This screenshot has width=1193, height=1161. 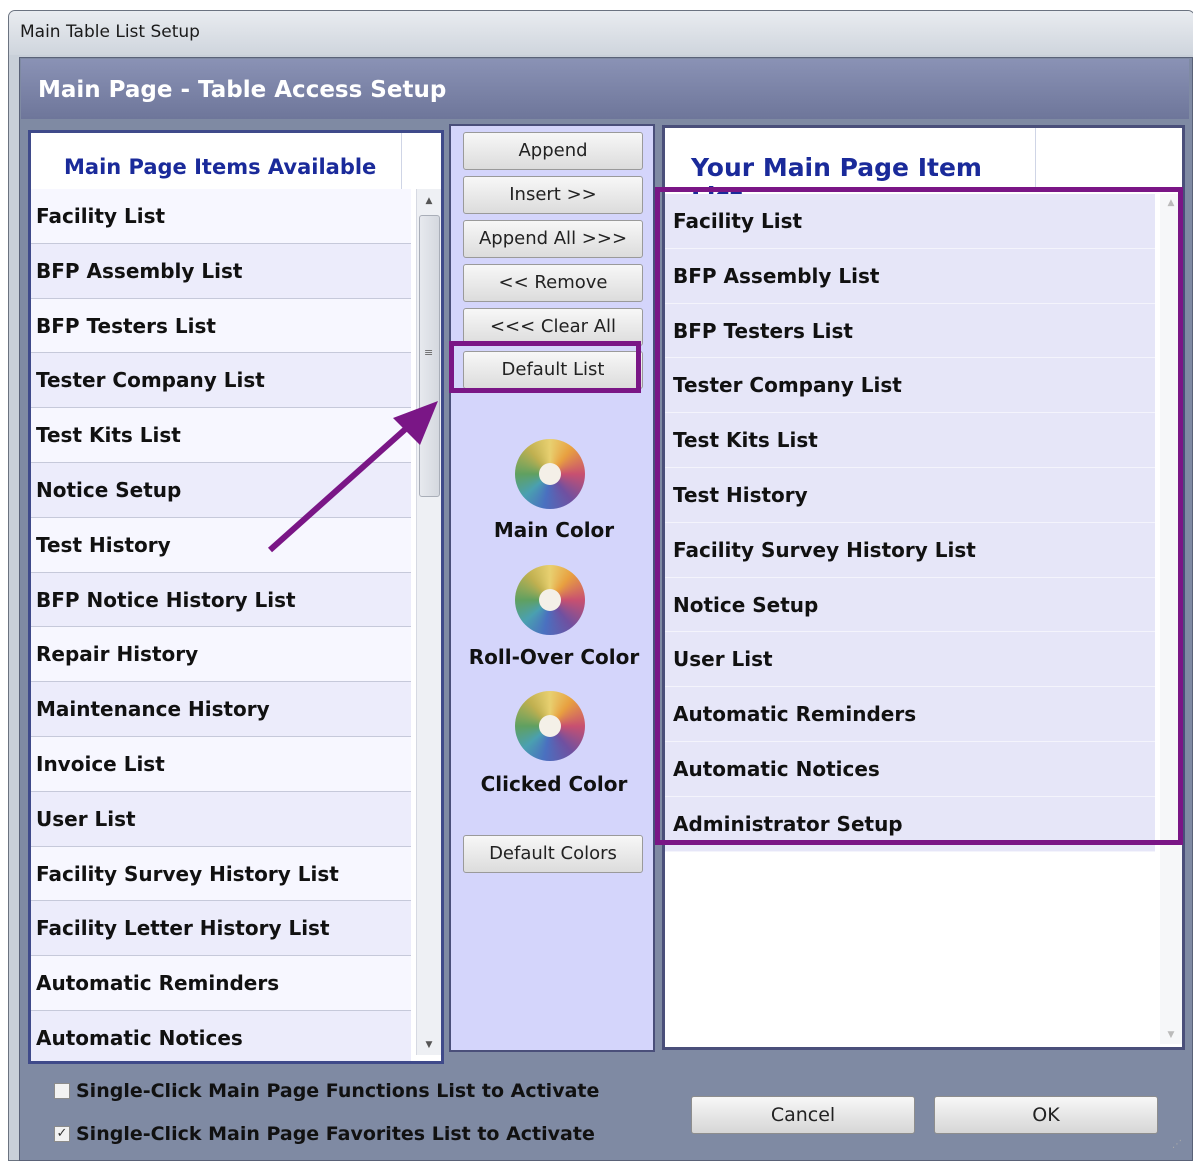 What do you see at coordinates (553, 239) in the screenshot?
I see `append-all-button: Append All >>>` at bounding box center [553, 239].